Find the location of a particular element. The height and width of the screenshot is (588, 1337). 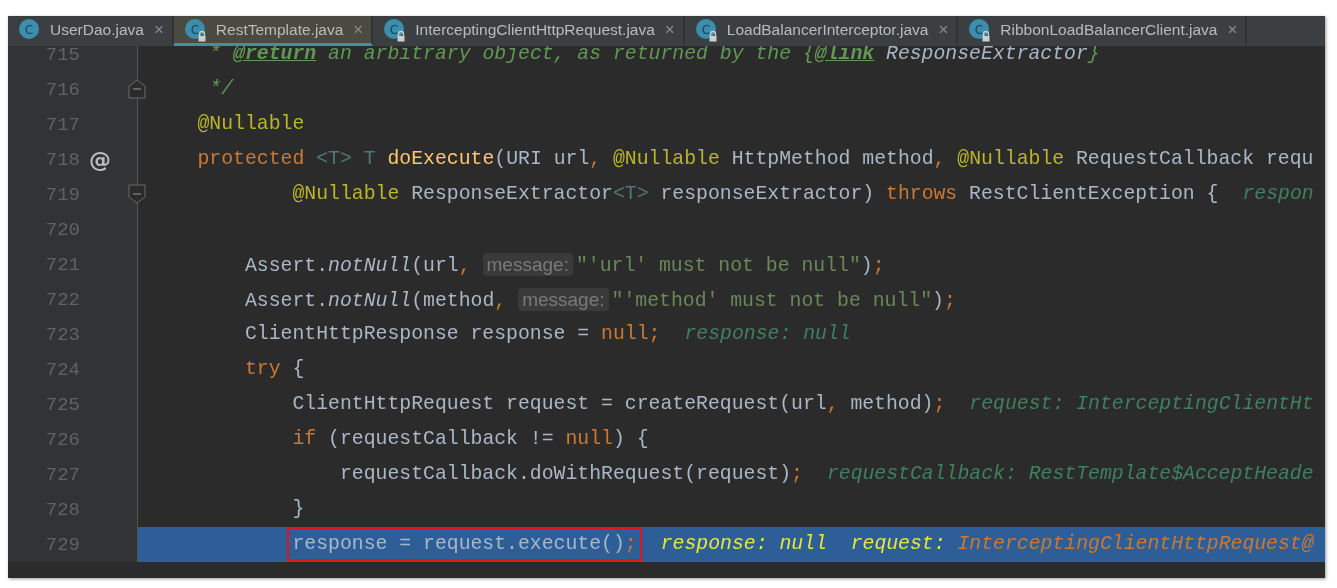

code-text: @Nullable is located at coordinates (251, 124).